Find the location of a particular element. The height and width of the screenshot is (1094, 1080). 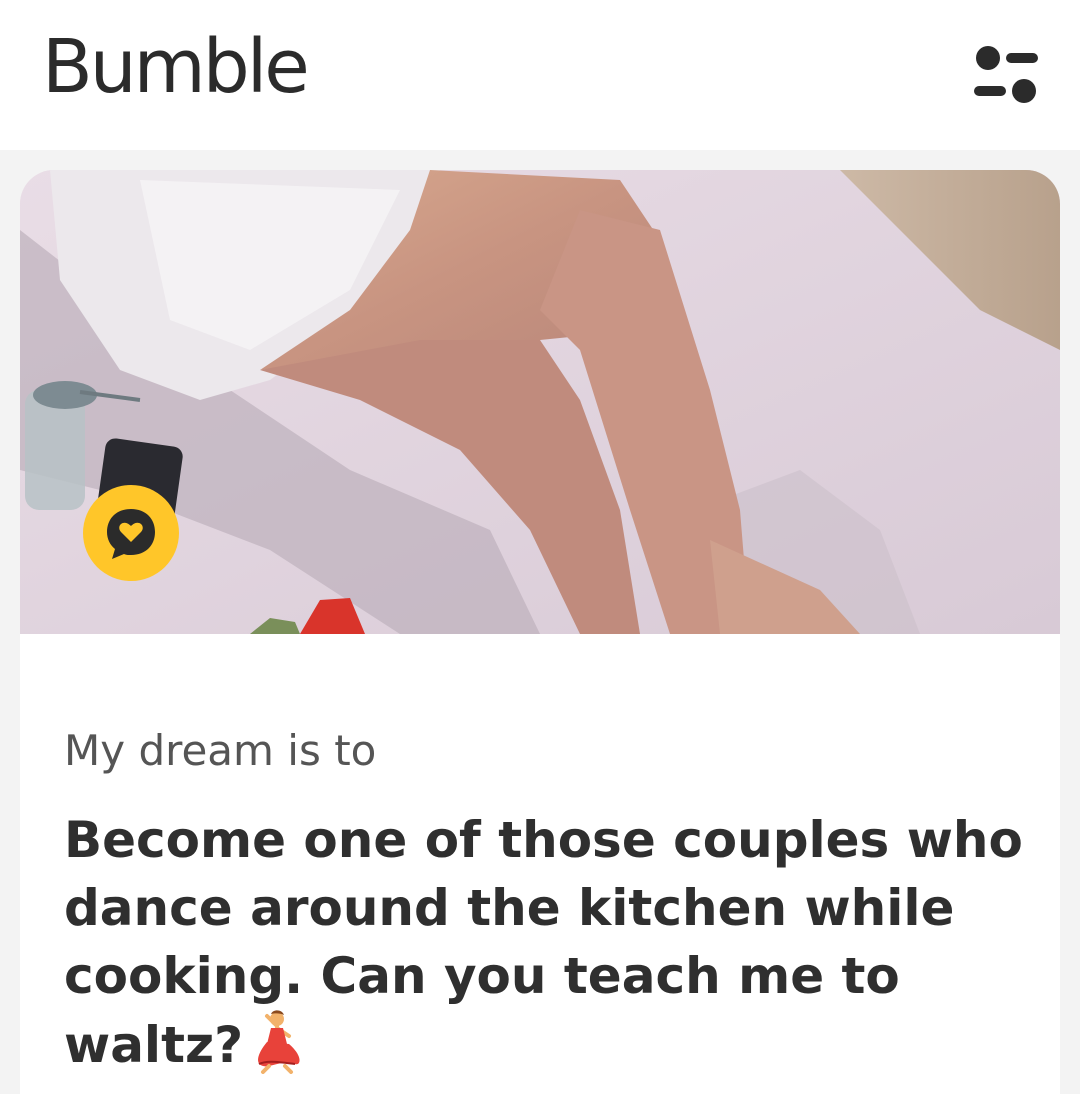

filter-toggles-icon is located at coordinates (1006, 74).